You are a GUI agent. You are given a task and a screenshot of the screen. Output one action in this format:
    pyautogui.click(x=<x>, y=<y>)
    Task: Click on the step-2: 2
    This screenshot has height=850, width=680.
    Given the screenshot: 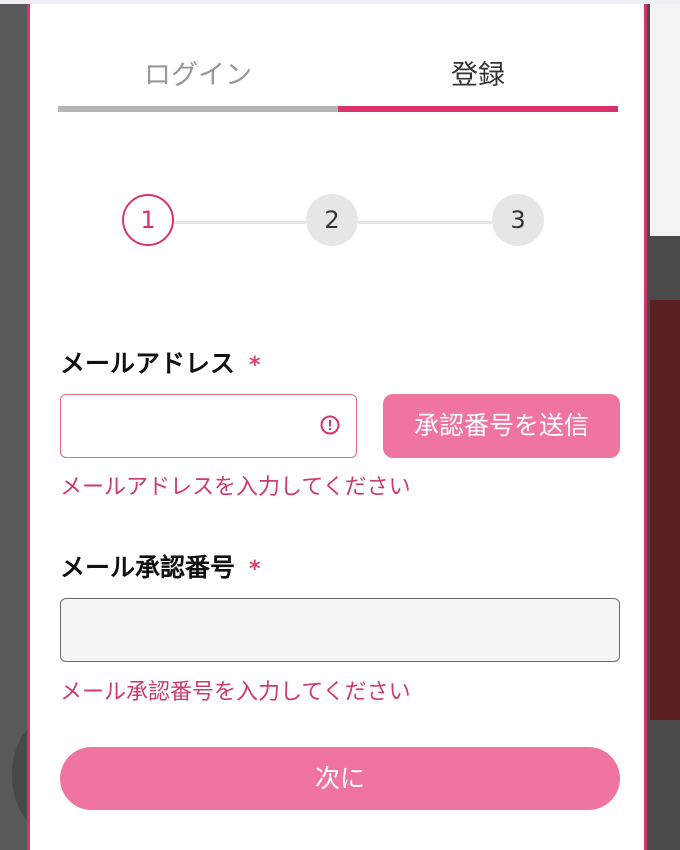 What is the action you would take?
    pyautogui.click(x=332, y=220)
    